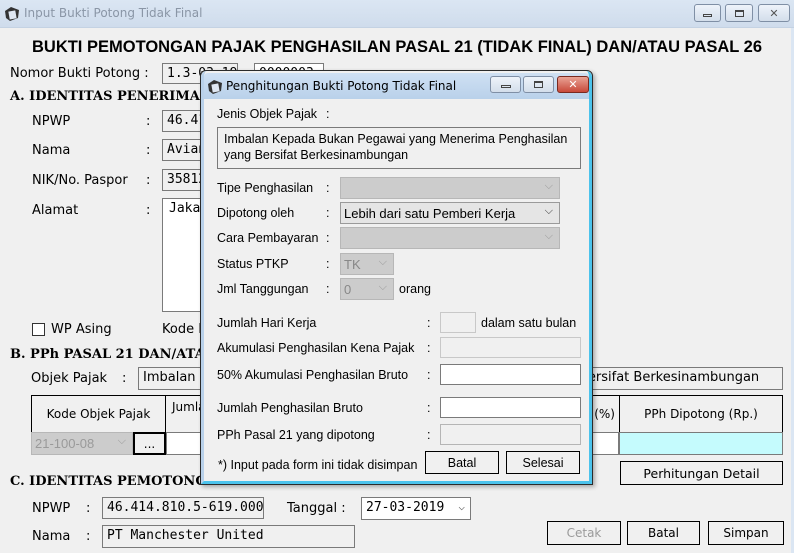 The height and width of the screenshot is (553, 794). I want to click on jml-tanggungan-label: Jml Tanggungan, so click(263, 289).